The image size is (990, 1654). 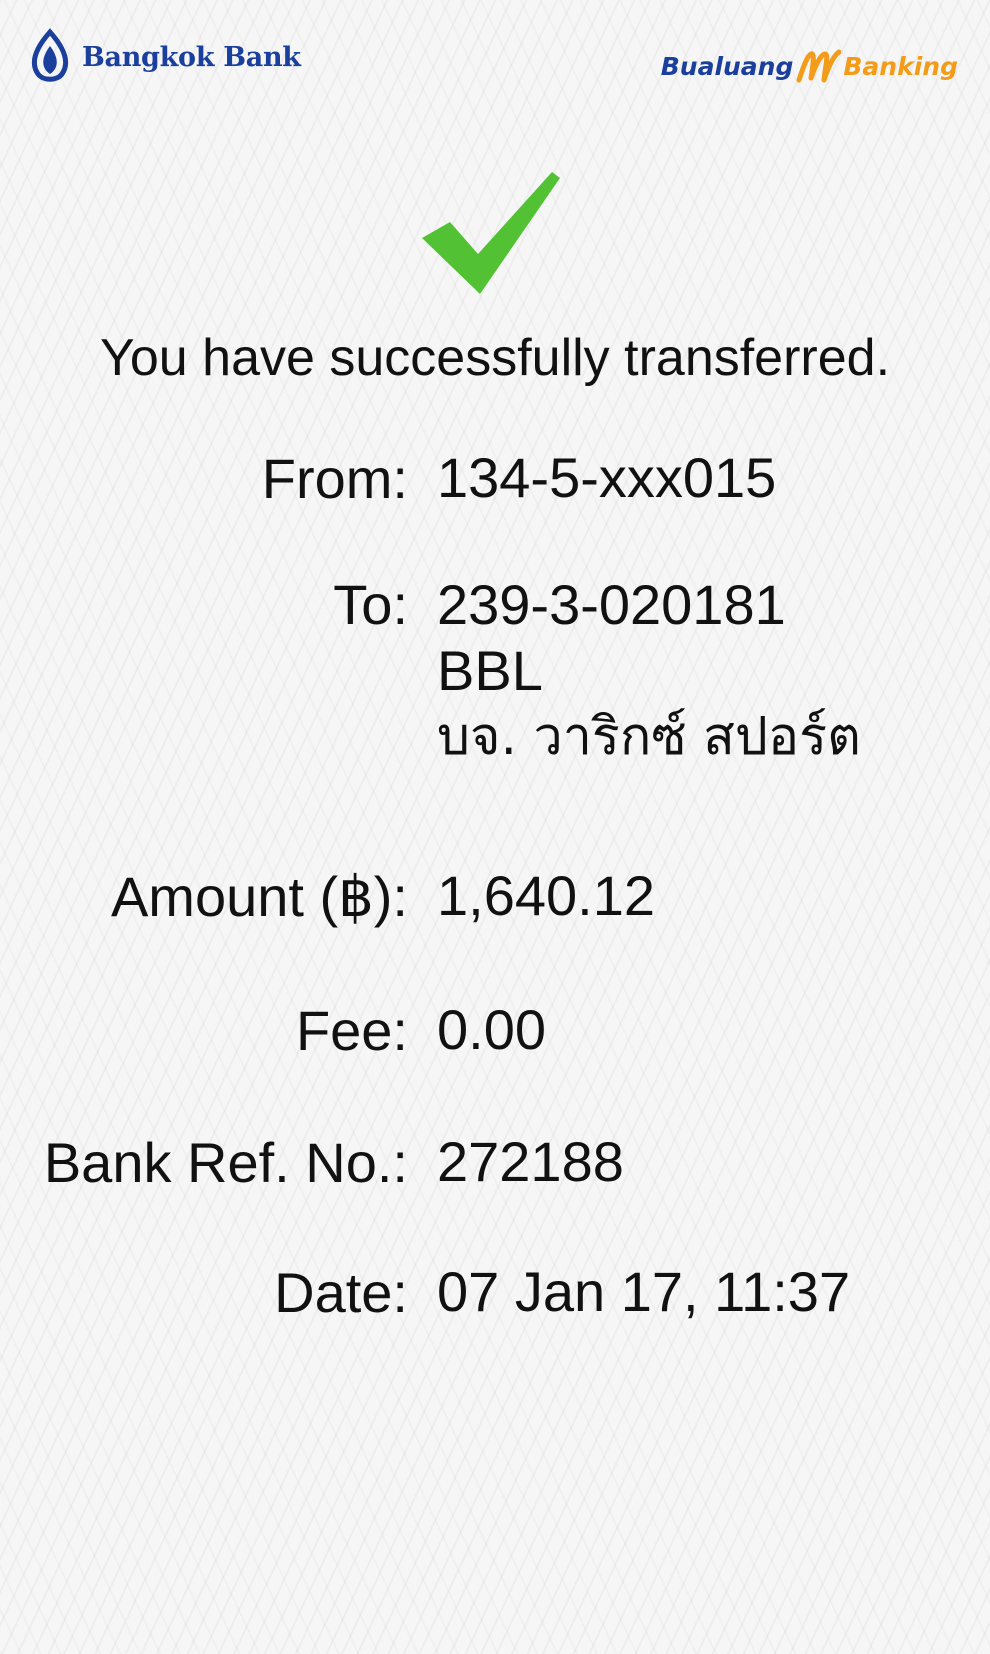 What do you see at coordinates (334, 478) in the screenshot?
I see `from-label: From:` at bounding box center [334, 478].